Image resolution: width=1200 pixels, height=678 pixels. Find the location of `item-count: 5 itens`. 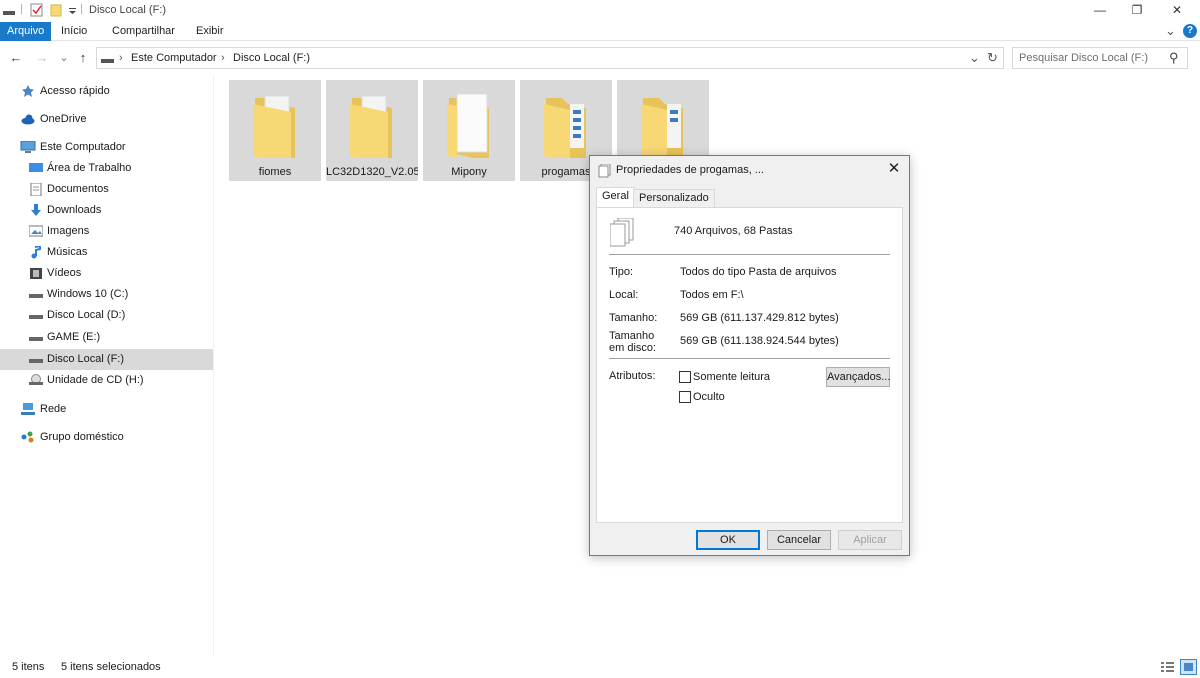

item-count: 5 itens is located at coordinates (28, 667).